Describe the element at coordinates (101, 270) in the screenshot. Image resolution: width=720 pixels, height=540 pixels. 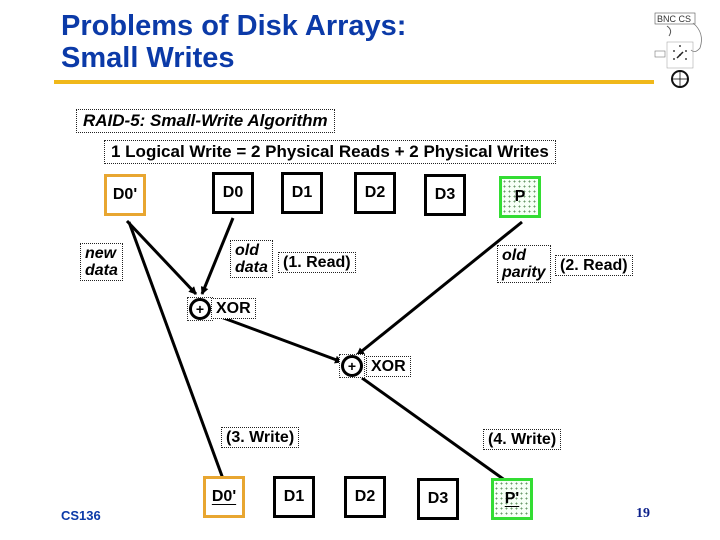
I see `new-data-label-line2: data` at that location.